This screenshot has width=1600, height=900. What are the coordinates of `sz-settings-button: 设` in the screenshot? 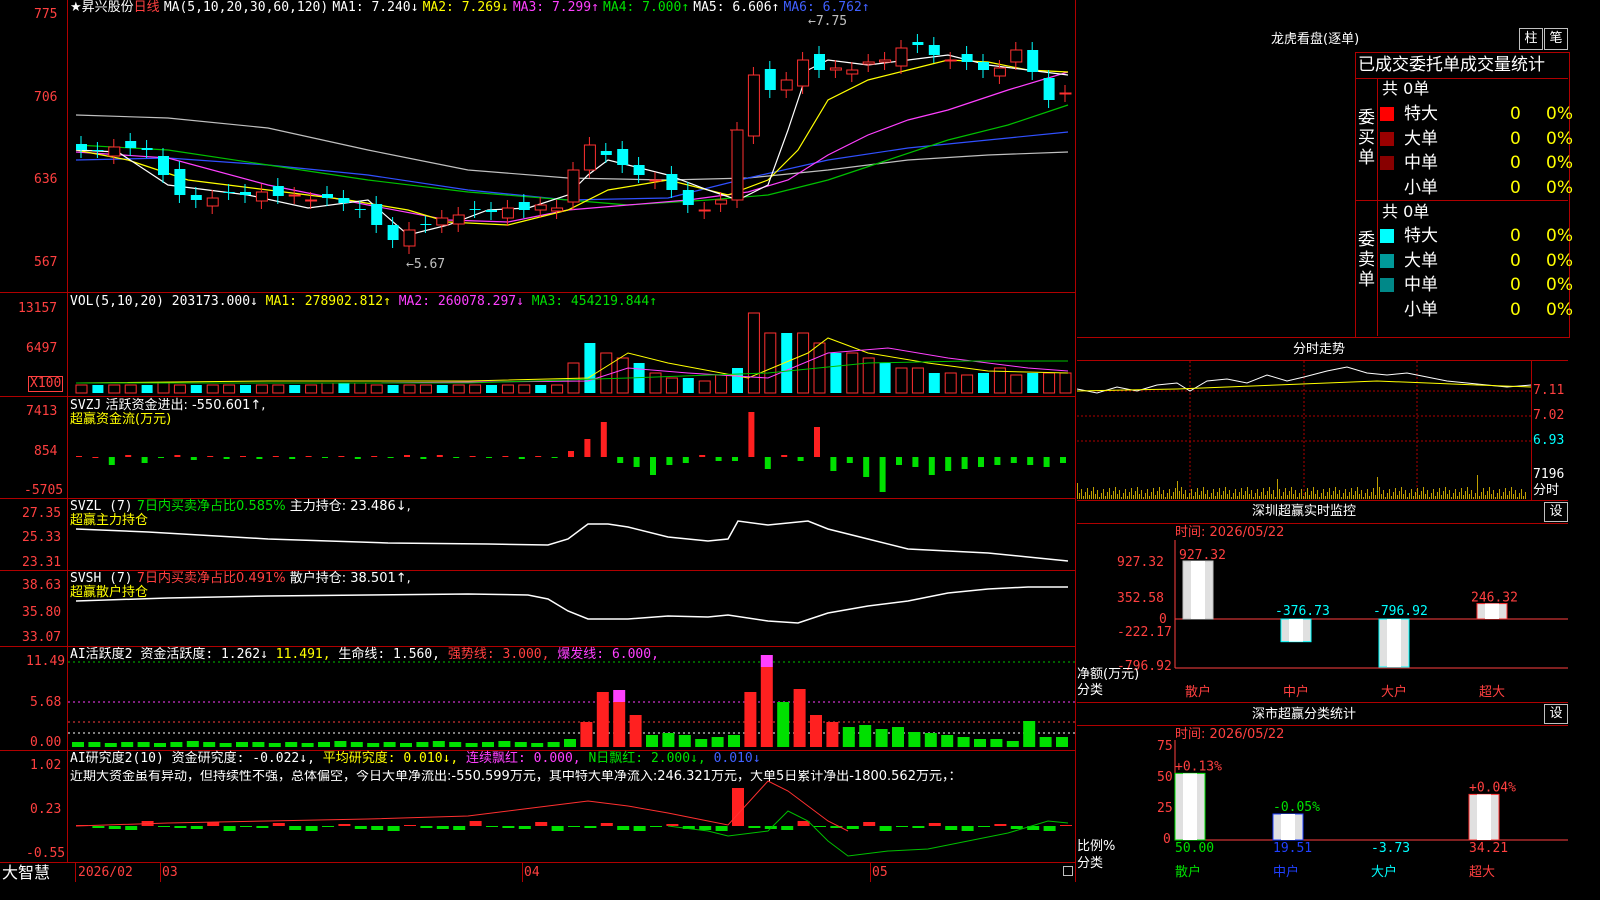 It's located at (1556, 512).